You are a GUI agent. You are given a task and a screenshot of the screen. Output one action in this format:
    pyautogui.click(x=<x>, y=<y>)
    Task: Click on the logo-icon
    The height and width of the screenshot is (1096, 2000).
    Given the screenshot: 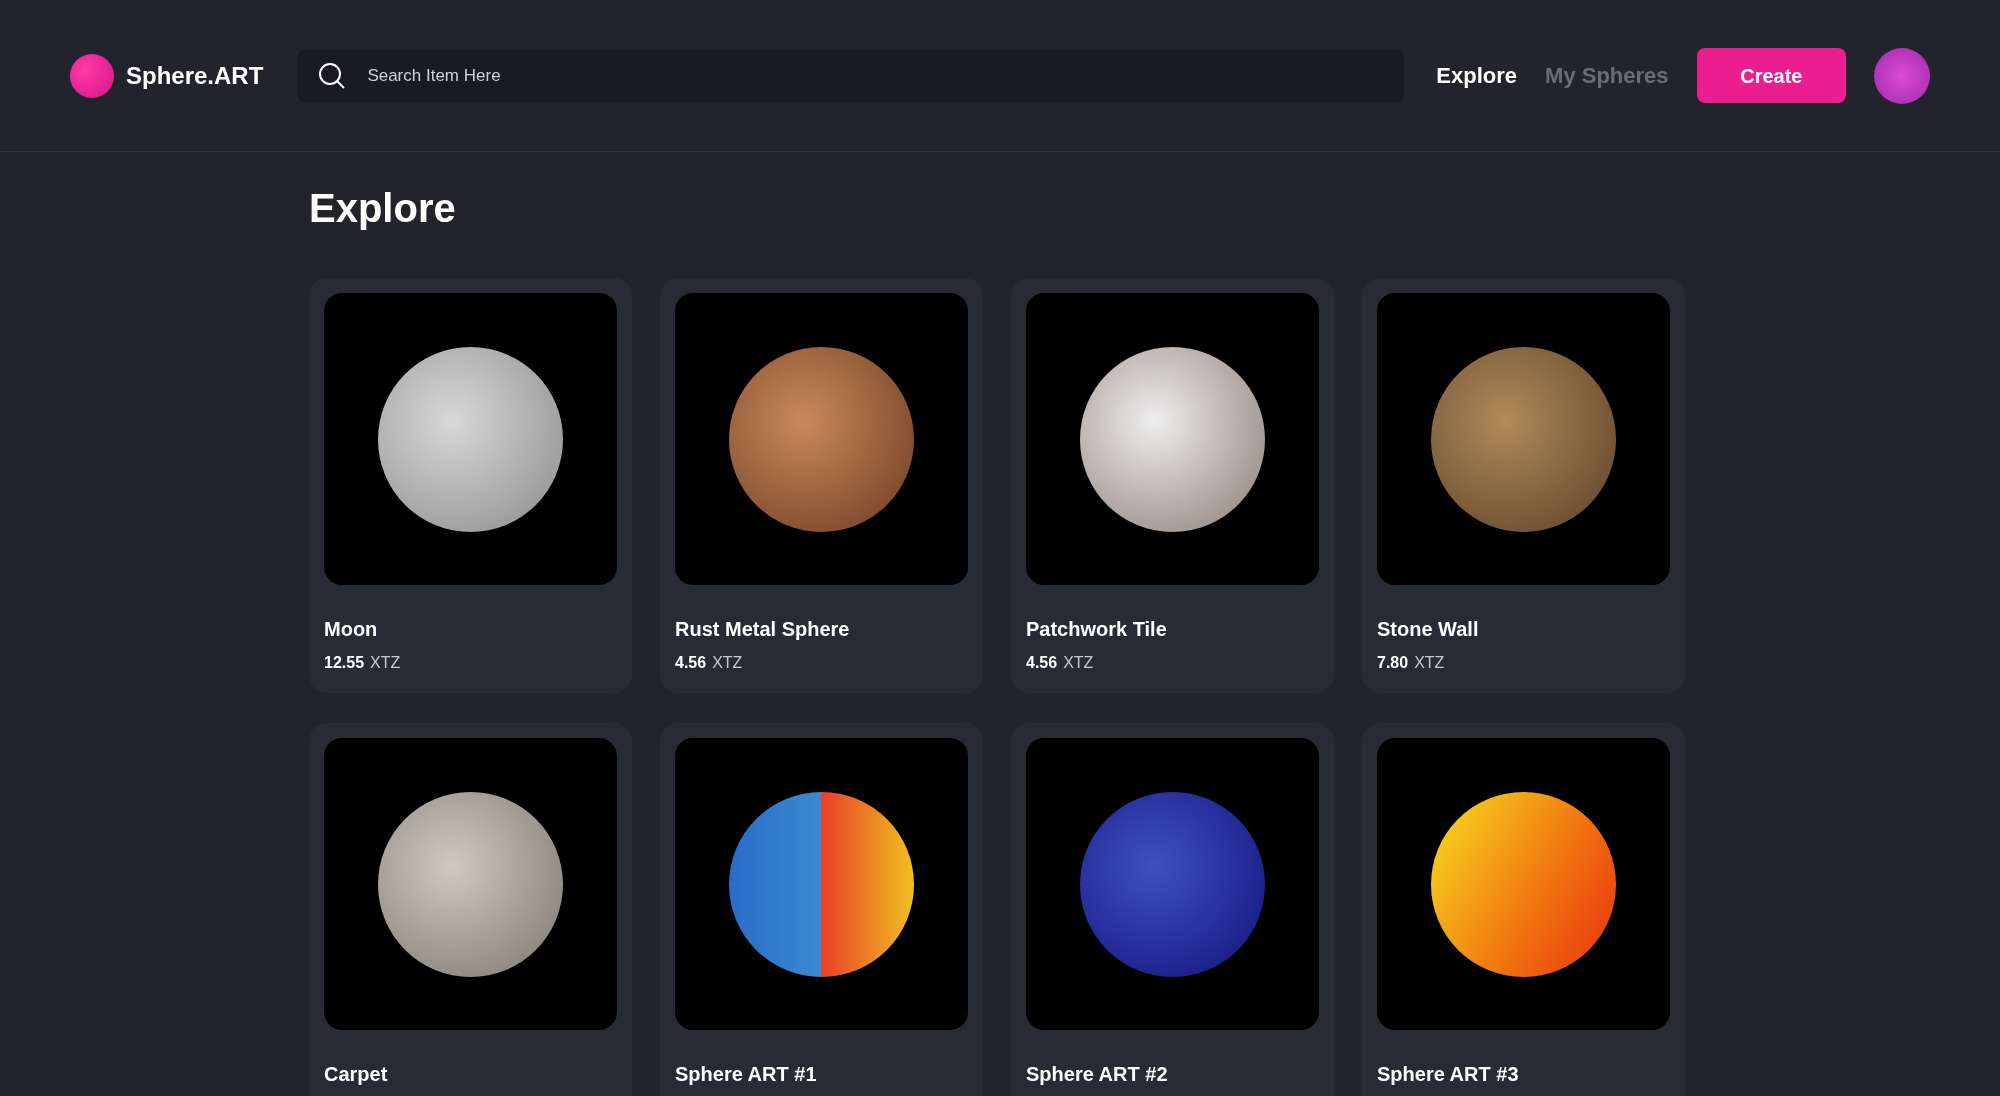 What is the action you would take?
    pyautogui.click(x=92, y=75)
    